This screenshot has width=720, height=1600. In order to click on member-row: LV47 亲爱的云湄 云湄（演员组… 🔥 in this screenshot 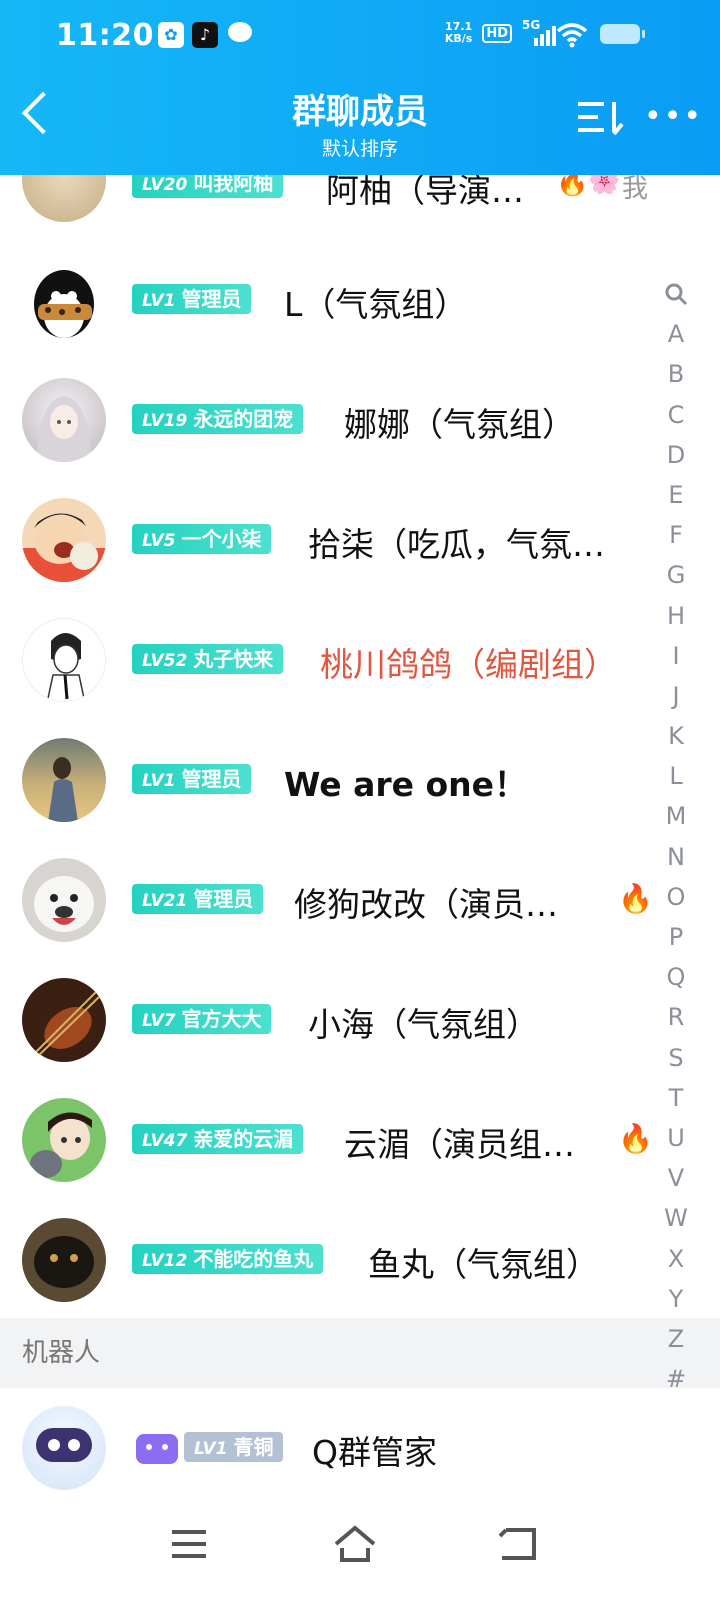, I will do `click(330, 1140)`.